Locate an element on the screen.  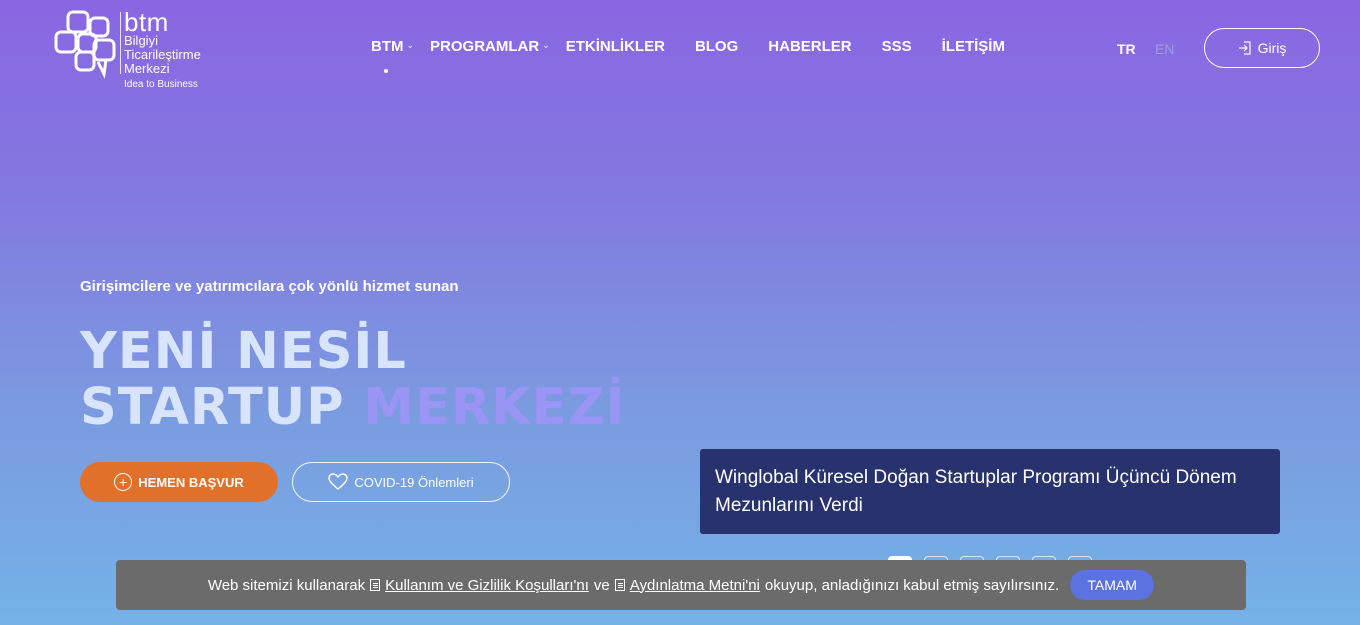
nav-item-etkinlikler: ETKİNLİKLER is located at coordinates (615, 49).